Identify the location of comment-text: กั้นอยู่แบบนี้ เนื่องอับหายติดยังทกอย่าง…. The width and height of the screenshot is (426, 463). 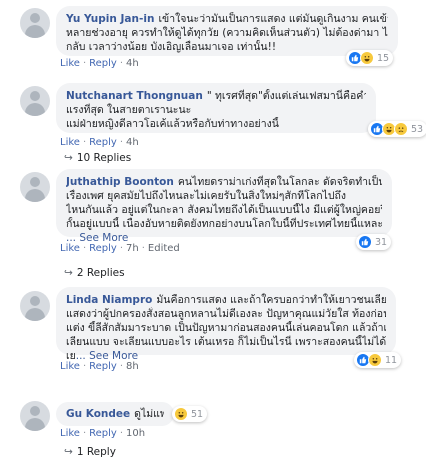
(224, 224).